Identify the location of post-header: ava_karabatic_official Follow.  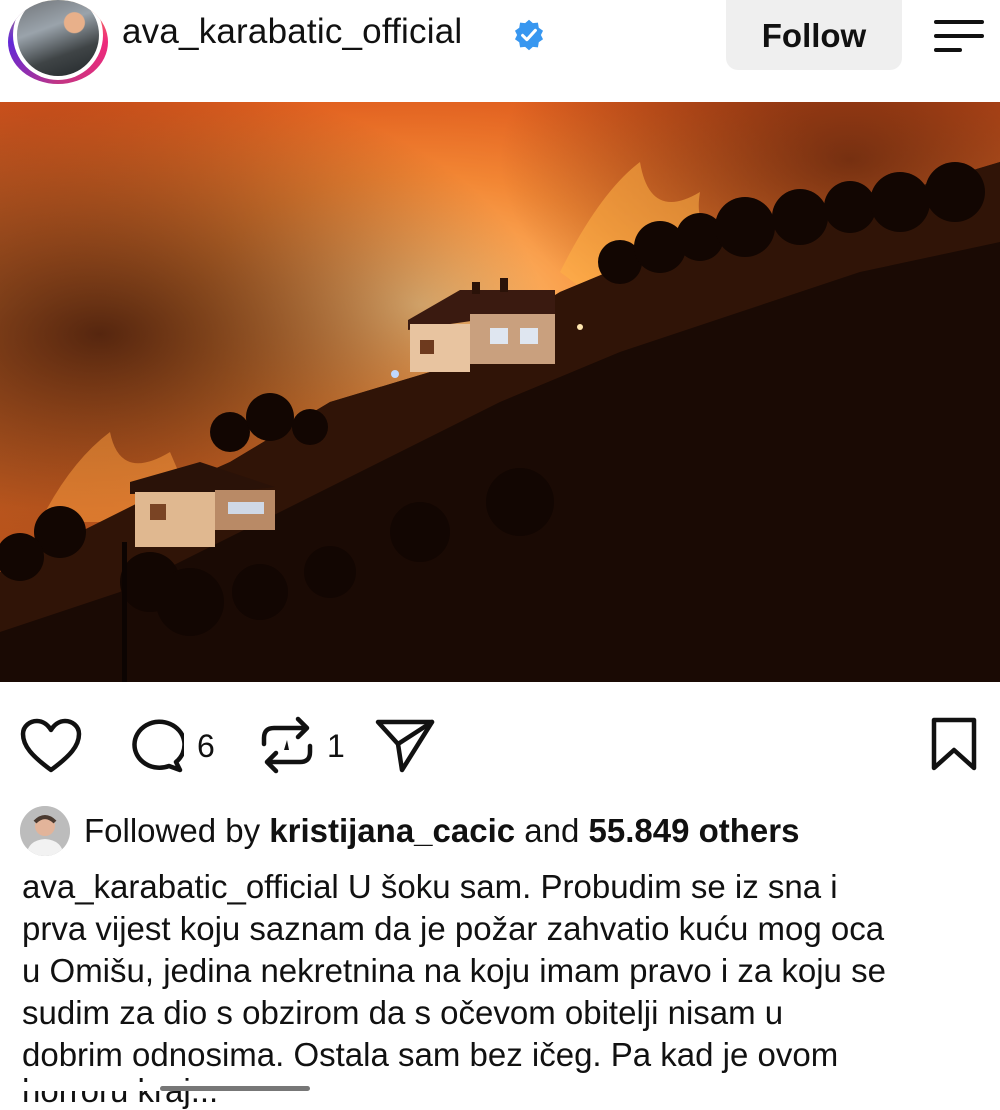
(500, 50).